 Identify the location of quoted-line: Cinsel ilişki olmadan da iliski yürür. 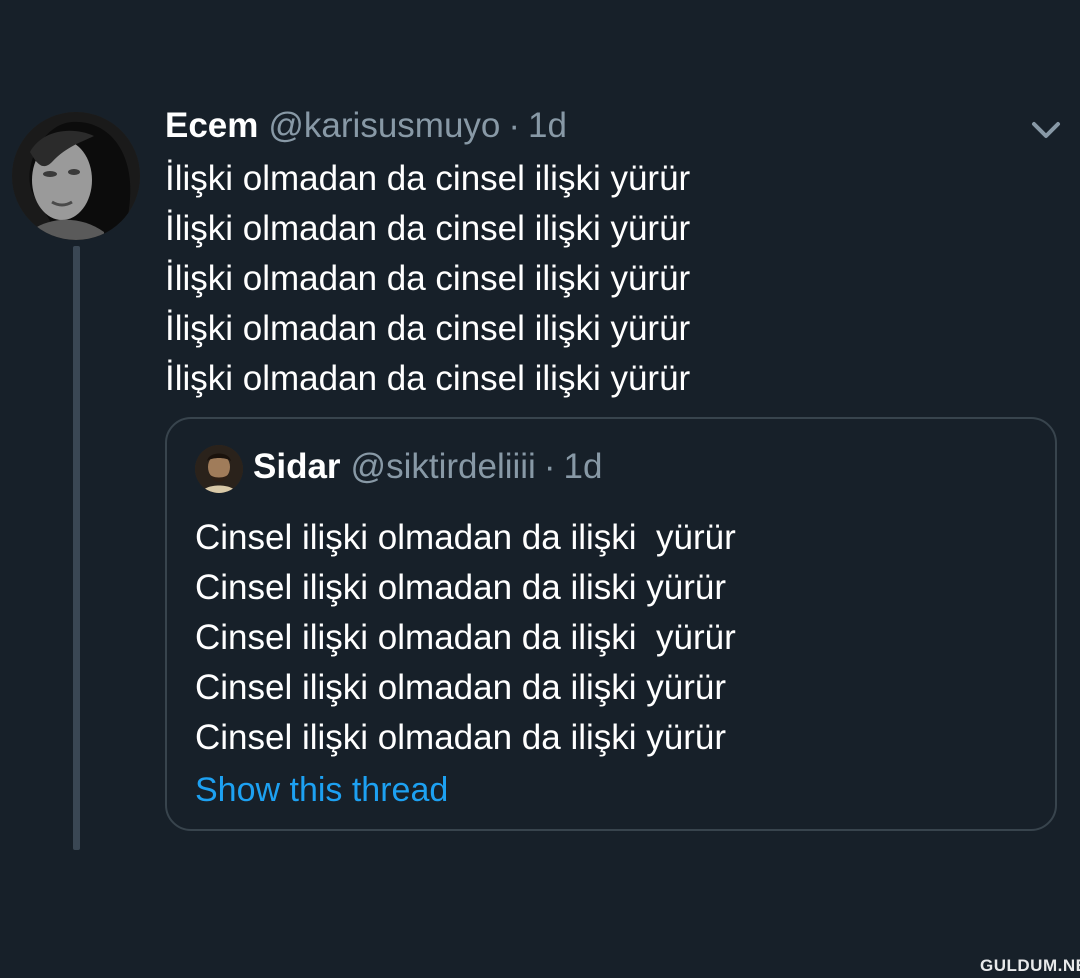
(465, 588).